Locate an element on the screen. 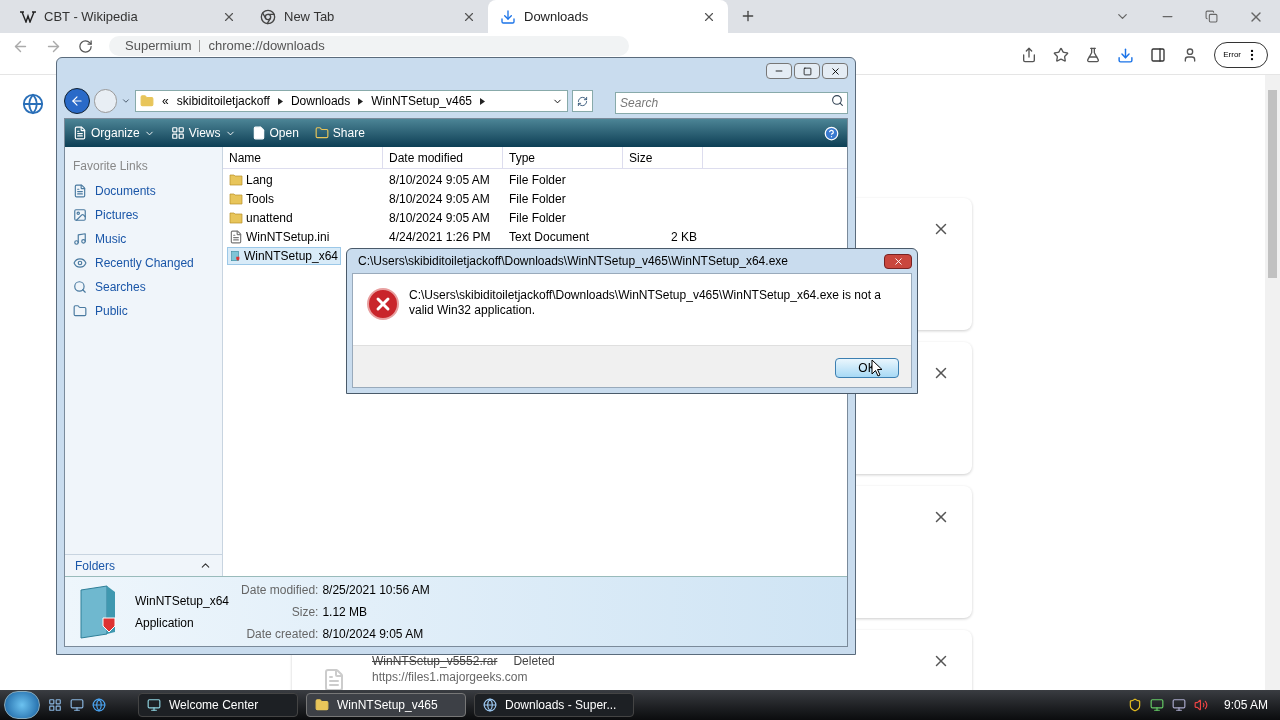 The image size is (1280, 720). download-status: Deleted is located at coordinates (534, 661).